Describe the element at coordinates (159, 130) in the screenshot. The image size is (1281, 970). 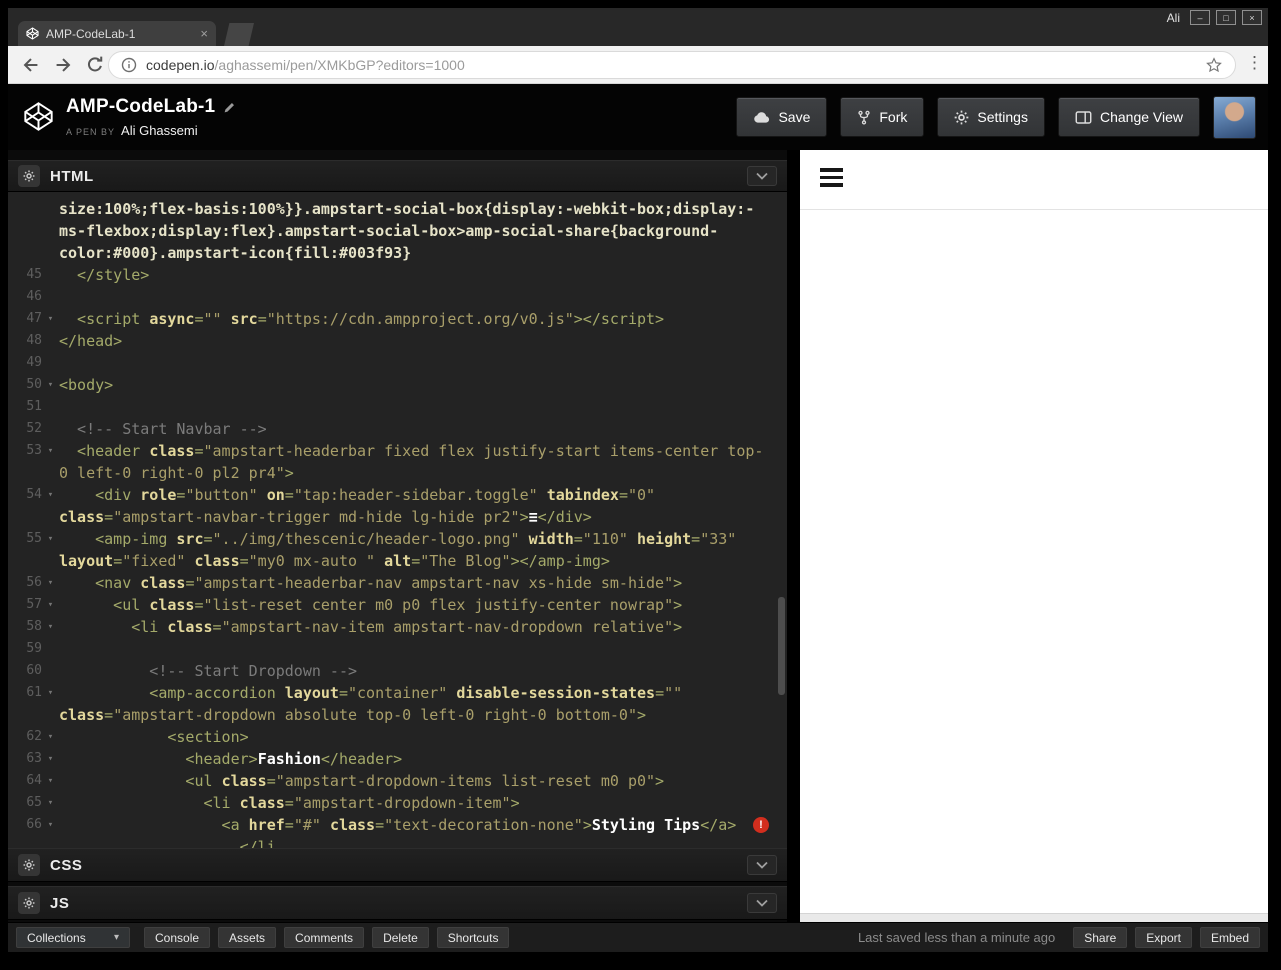
I see `author-link: Ali Ghassemi` at that location.